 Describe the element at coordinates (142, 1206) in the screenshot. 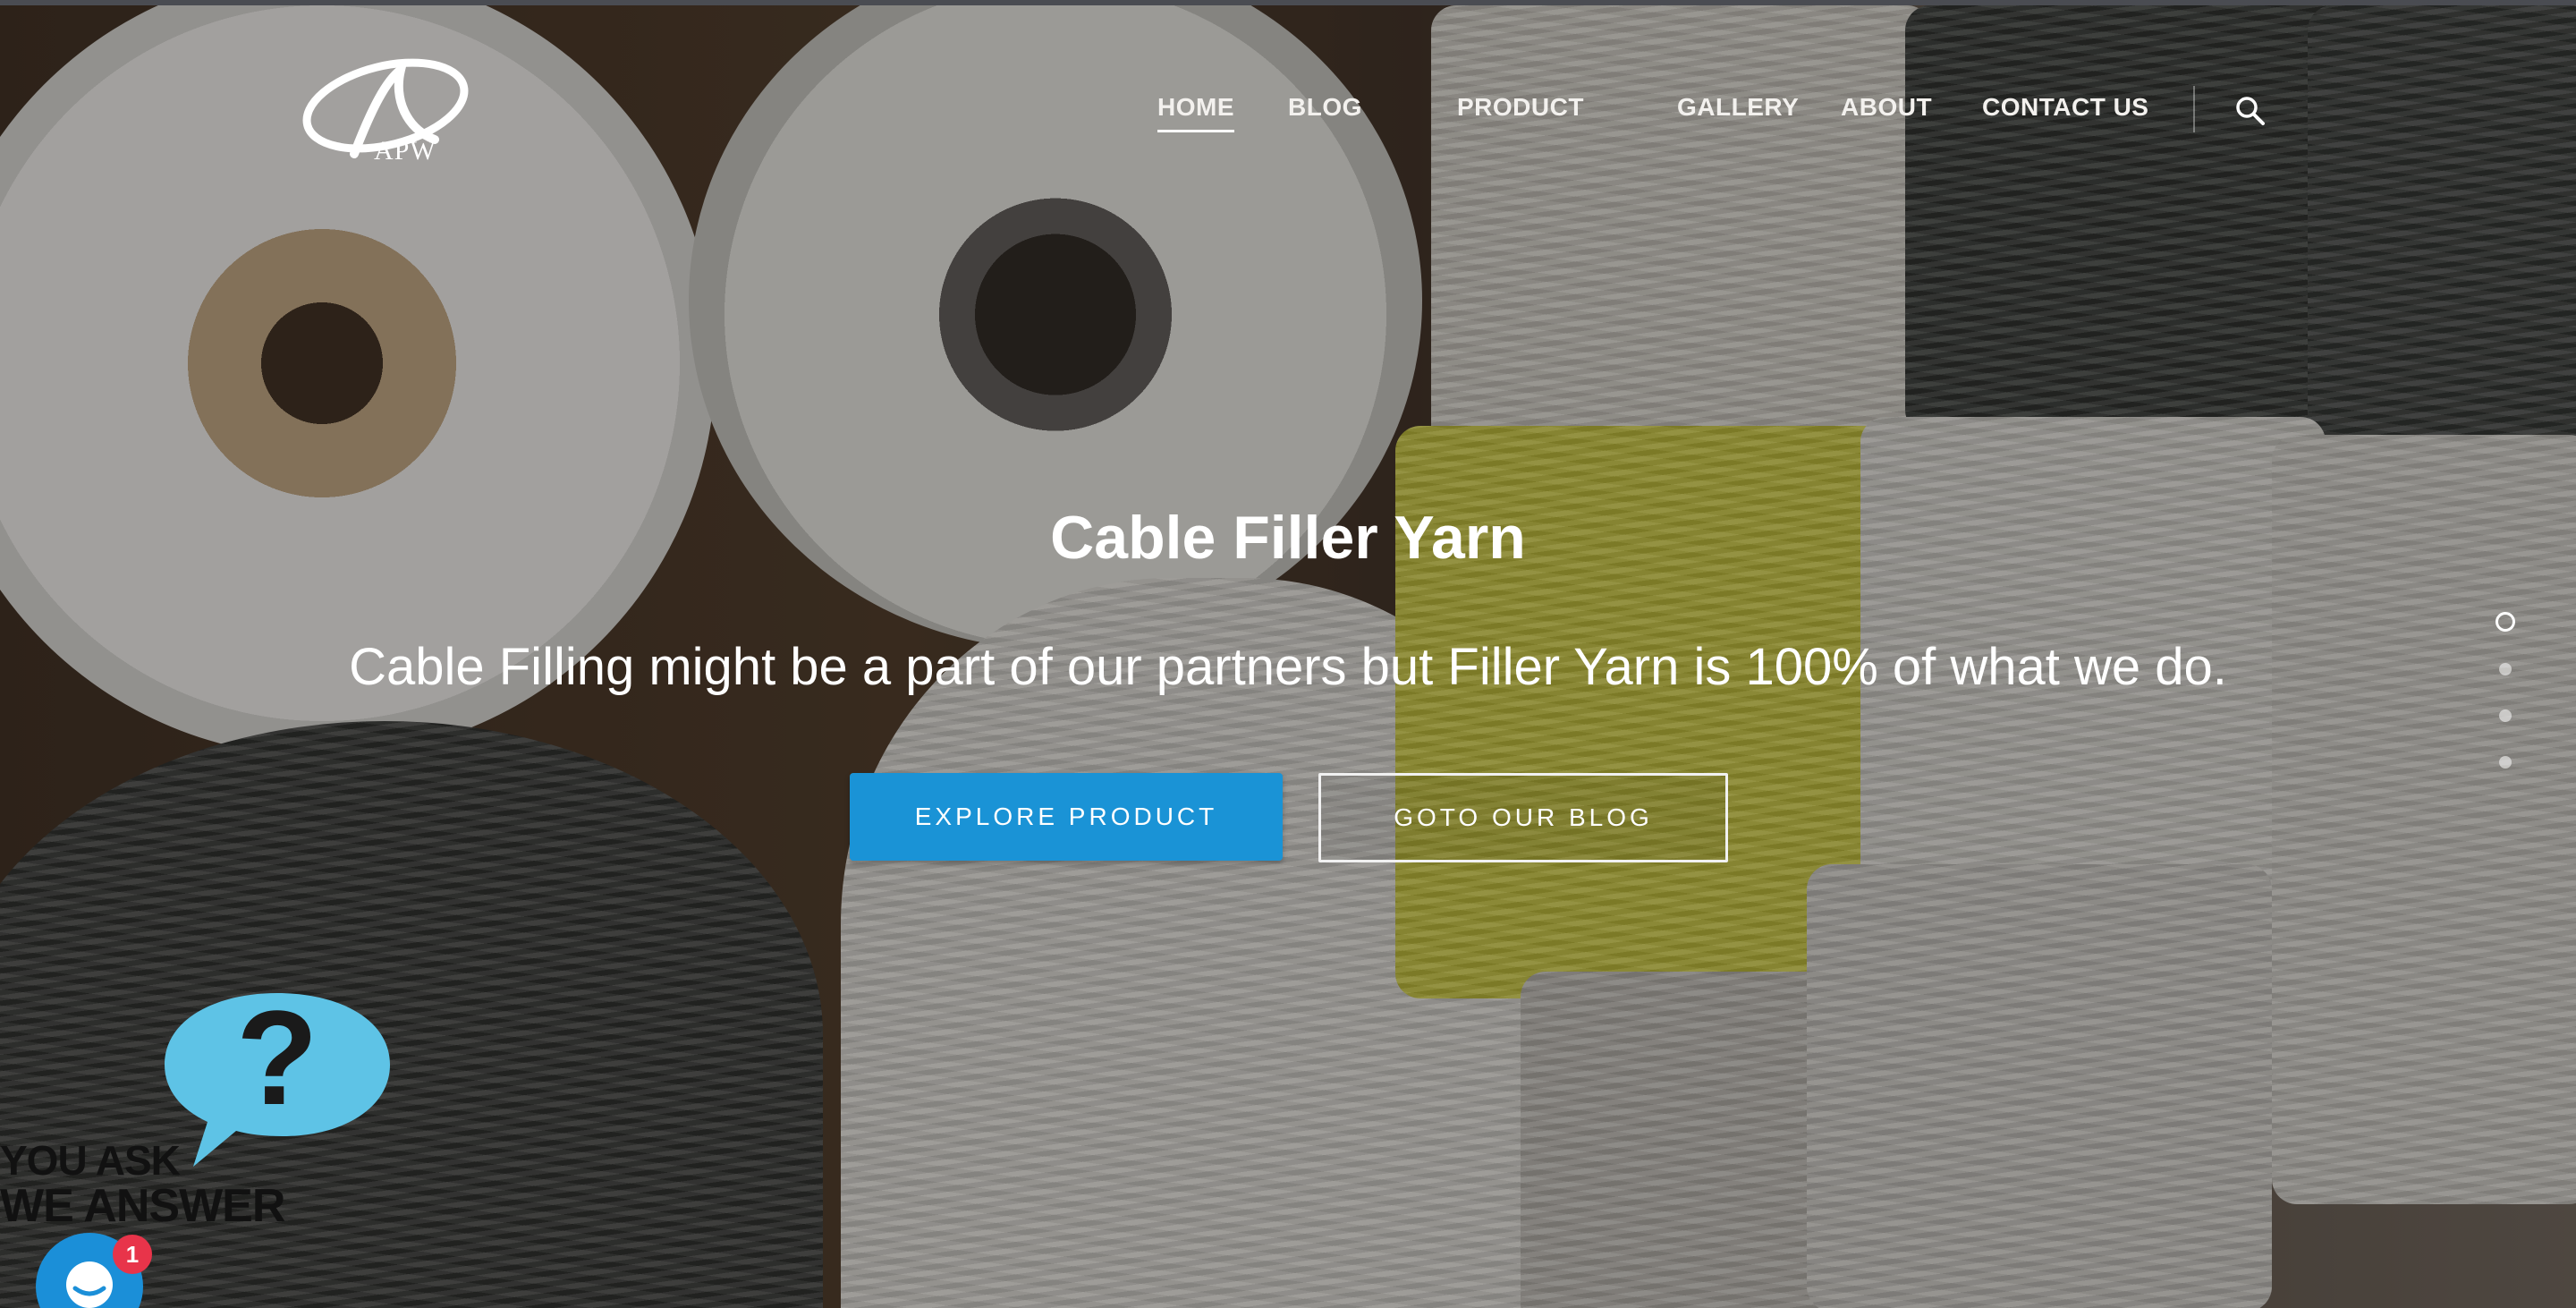

I see `faq-line-answer: WE ANSWER` at that location.